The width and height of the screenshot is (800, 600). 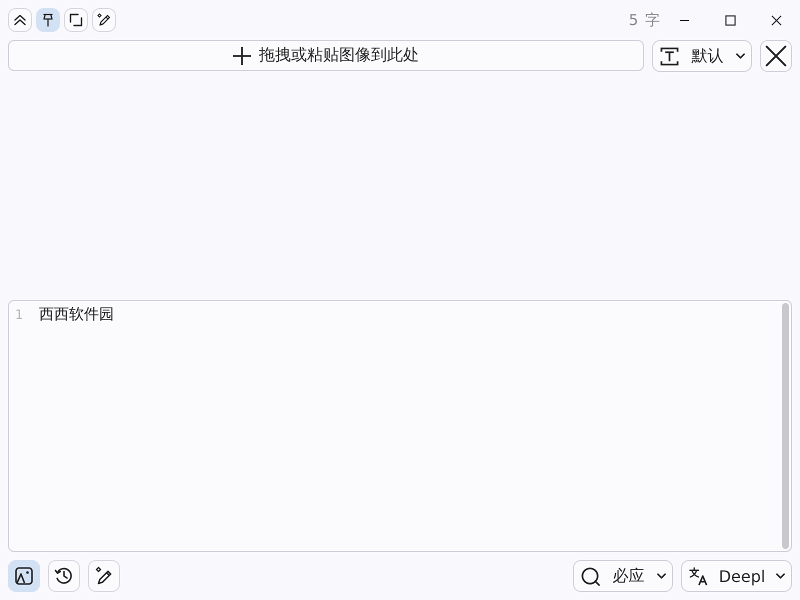 What do you see at coordinates (590, 576) in the screenshot?
I see `search-icon` at bounding box center [590, 576].